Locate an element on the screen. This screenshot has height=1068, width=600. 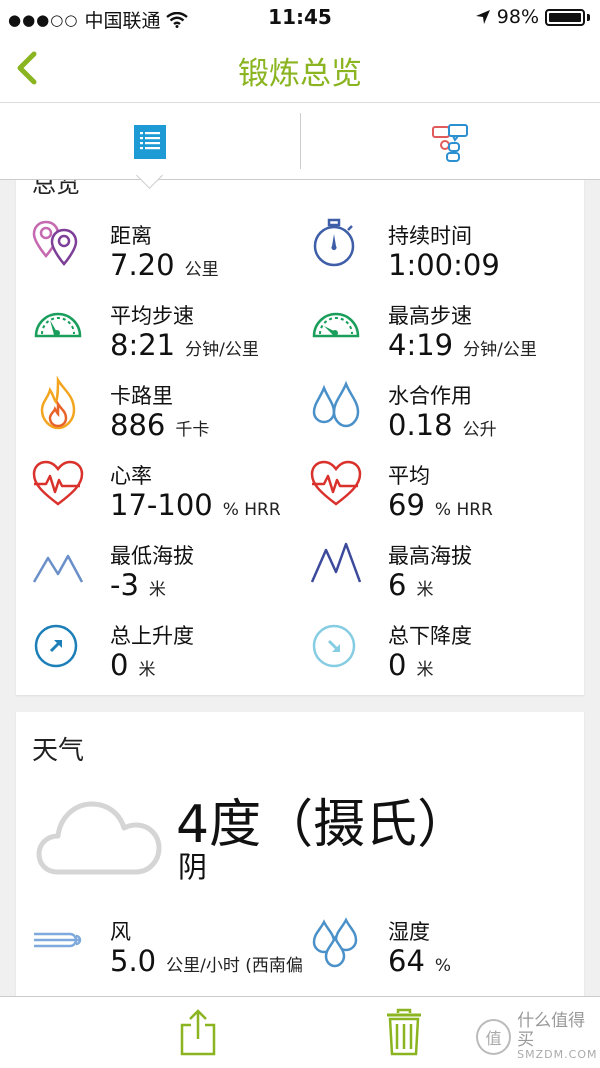
metric-humidity: 湿度 64% is located at coordinates (443, 947).